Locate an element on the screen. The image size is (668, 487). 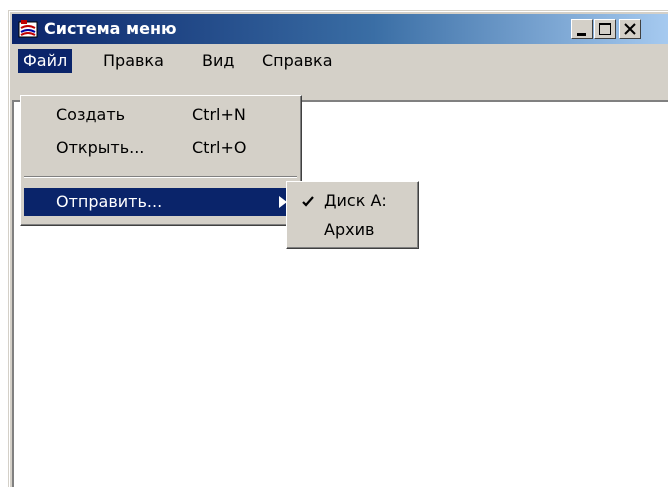
close-button is located at coordinates (630, 29).